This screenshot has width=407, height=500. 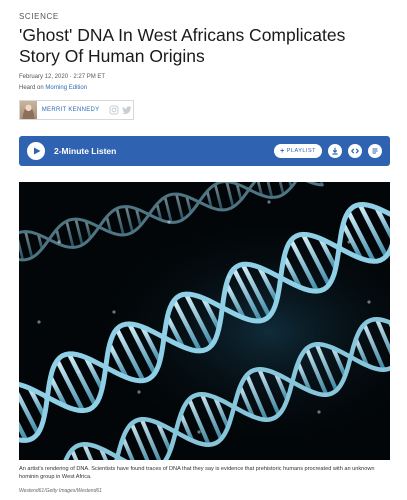 I want to click on playlist-label: Playlist, so click(x=301, y=151).